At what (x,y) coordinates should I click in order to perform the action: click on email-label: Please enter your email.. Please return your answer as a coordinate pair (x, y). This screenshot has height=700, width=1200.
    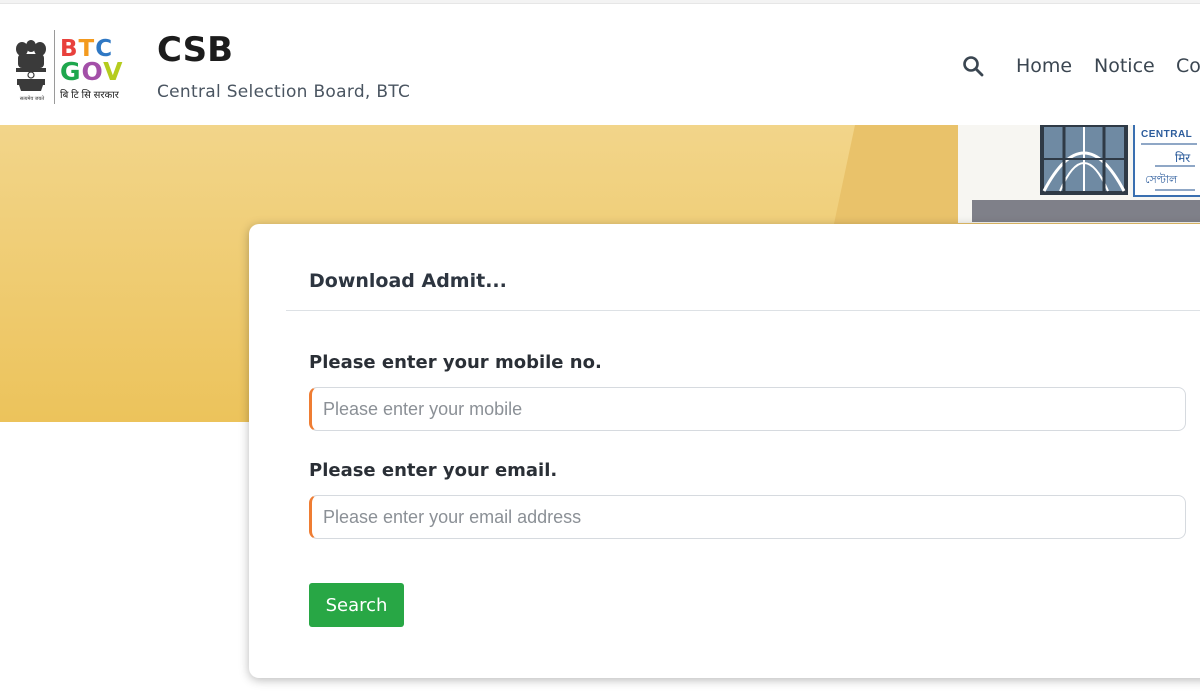
    Looking at the image, I should click on (433, 470).